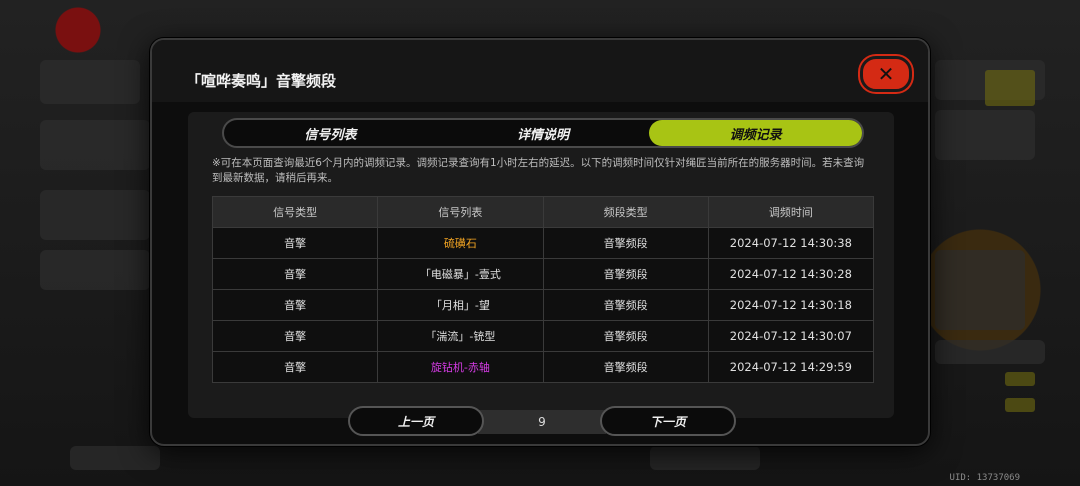  Describe the element at coordinates (540, 71) in the screenshot. I see `modal-header: 「喧哗奏鸣」音擎频段 ✕` at that location.